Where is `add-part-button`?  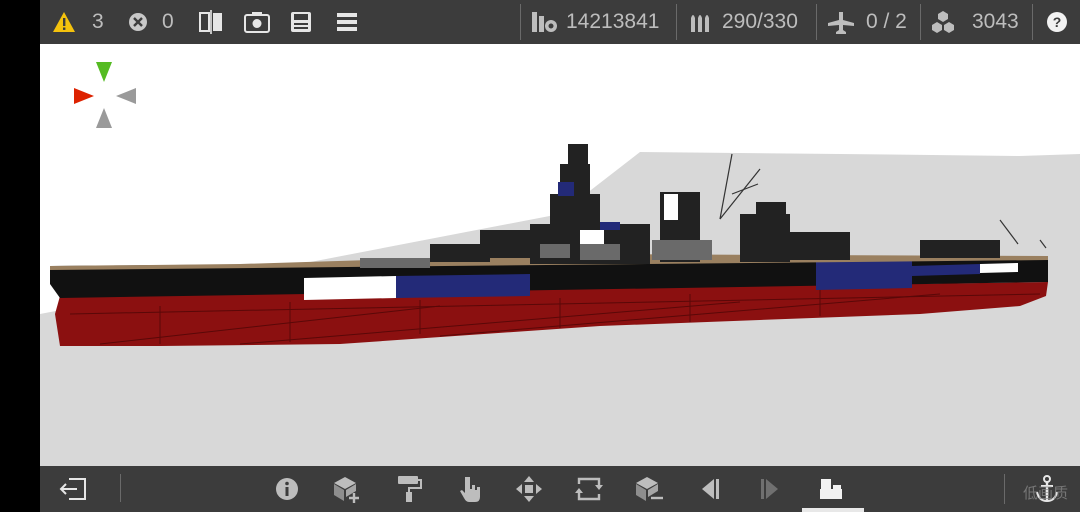
add-part-button is located at coordinates (347, 489).